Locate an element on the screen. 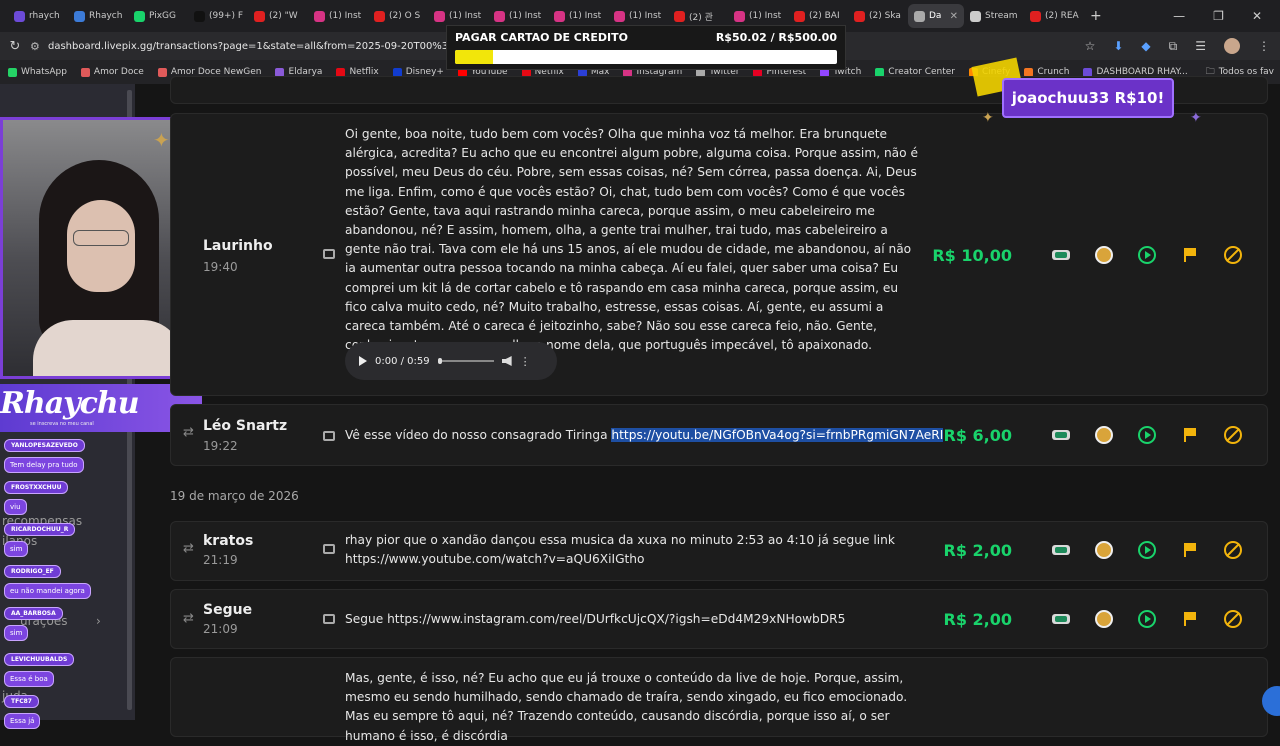  menu-lines-icon: ☰ is located at coordinates (1200, 46).